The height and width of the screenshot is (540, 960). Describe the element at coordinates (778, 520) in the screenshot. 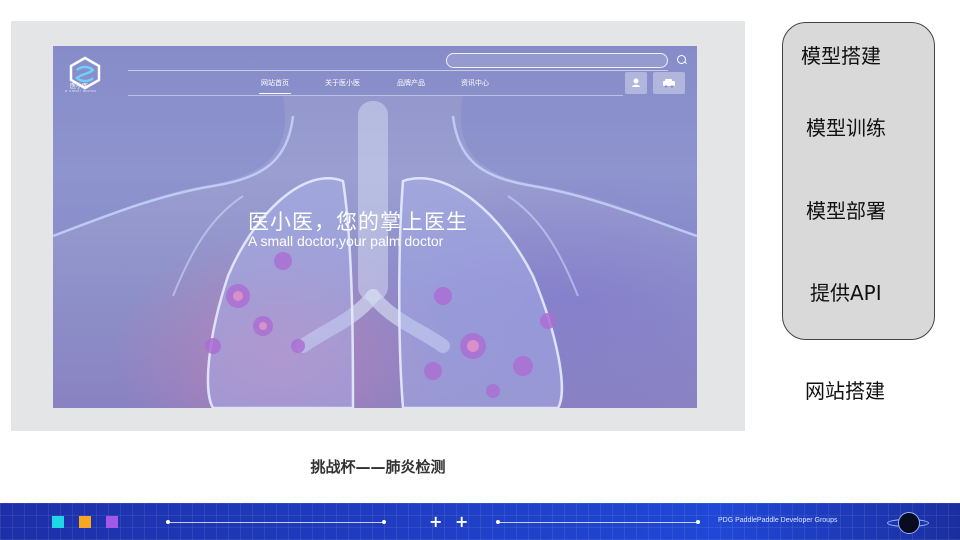

I see `footer-text: PDG PaddlePaddle Developer Groups` at that location.